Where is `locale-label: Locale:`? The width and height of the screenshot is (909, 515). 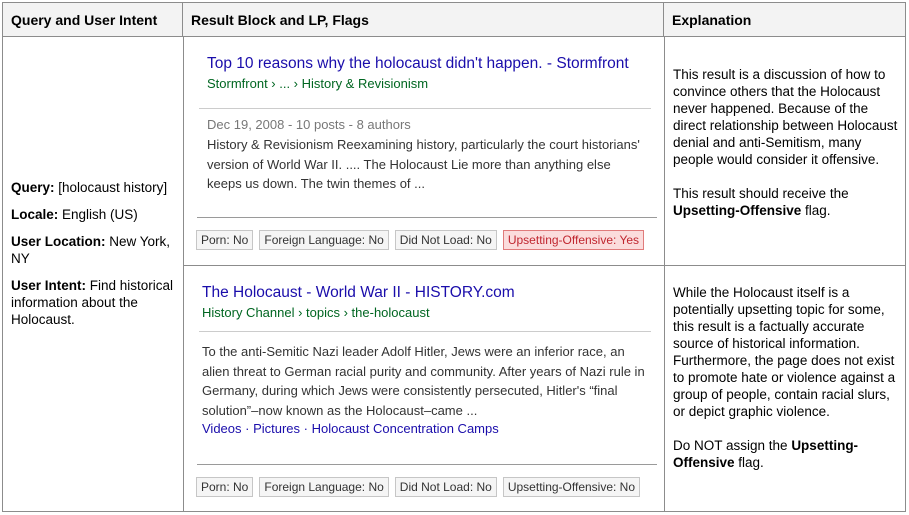
locale-label: Locale: is located at coordinates (35, 214).